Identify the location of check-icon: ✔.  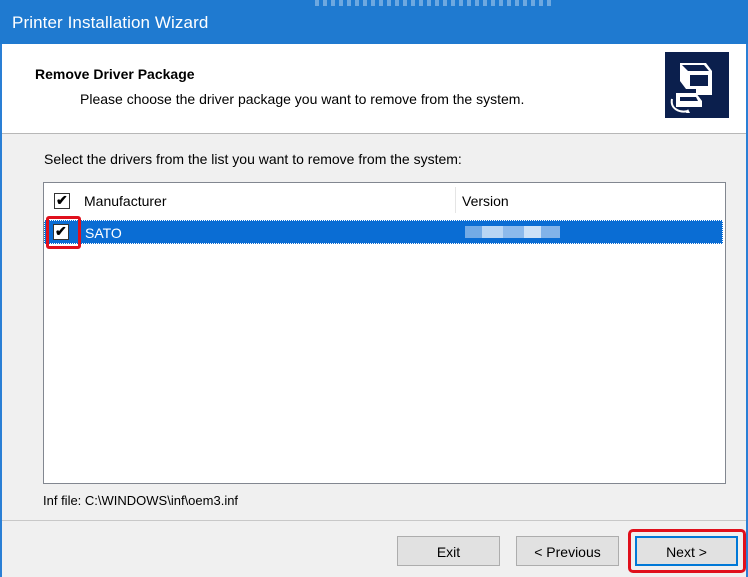
(62, 200).